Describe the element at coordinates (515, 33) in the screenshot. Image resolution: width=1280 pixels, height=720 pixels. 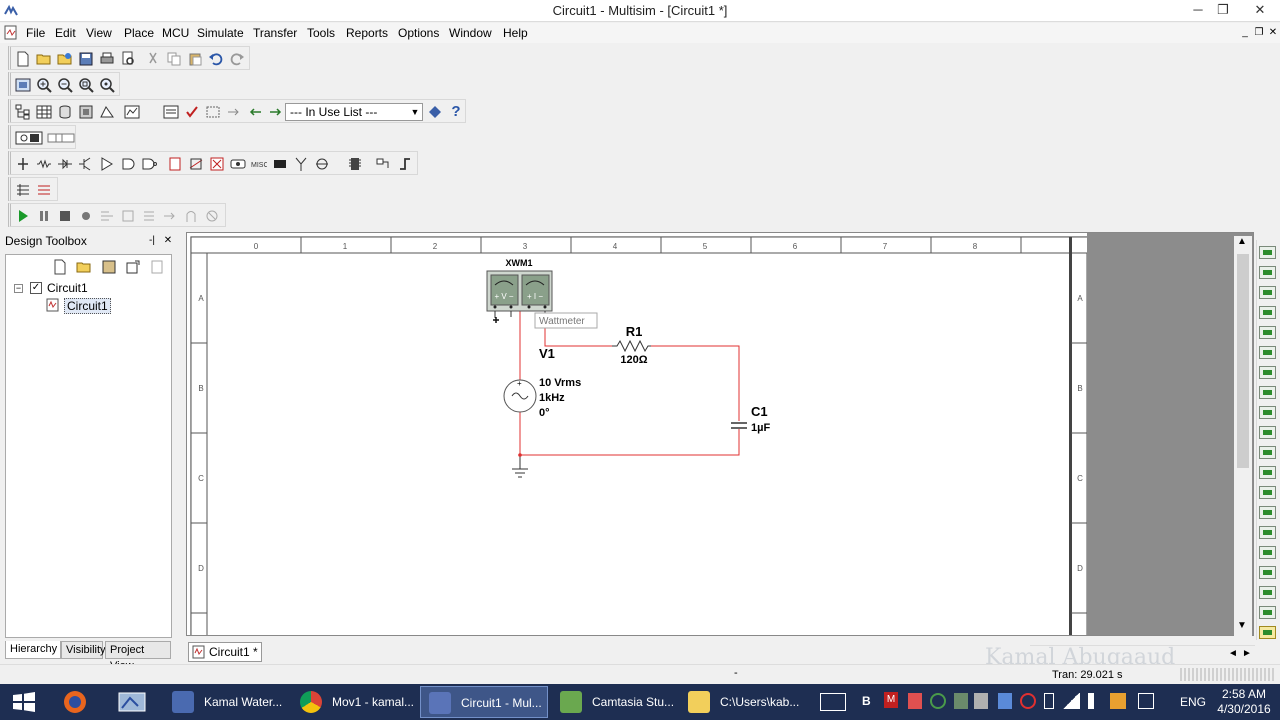
I see `menu-help: Help` at that location.